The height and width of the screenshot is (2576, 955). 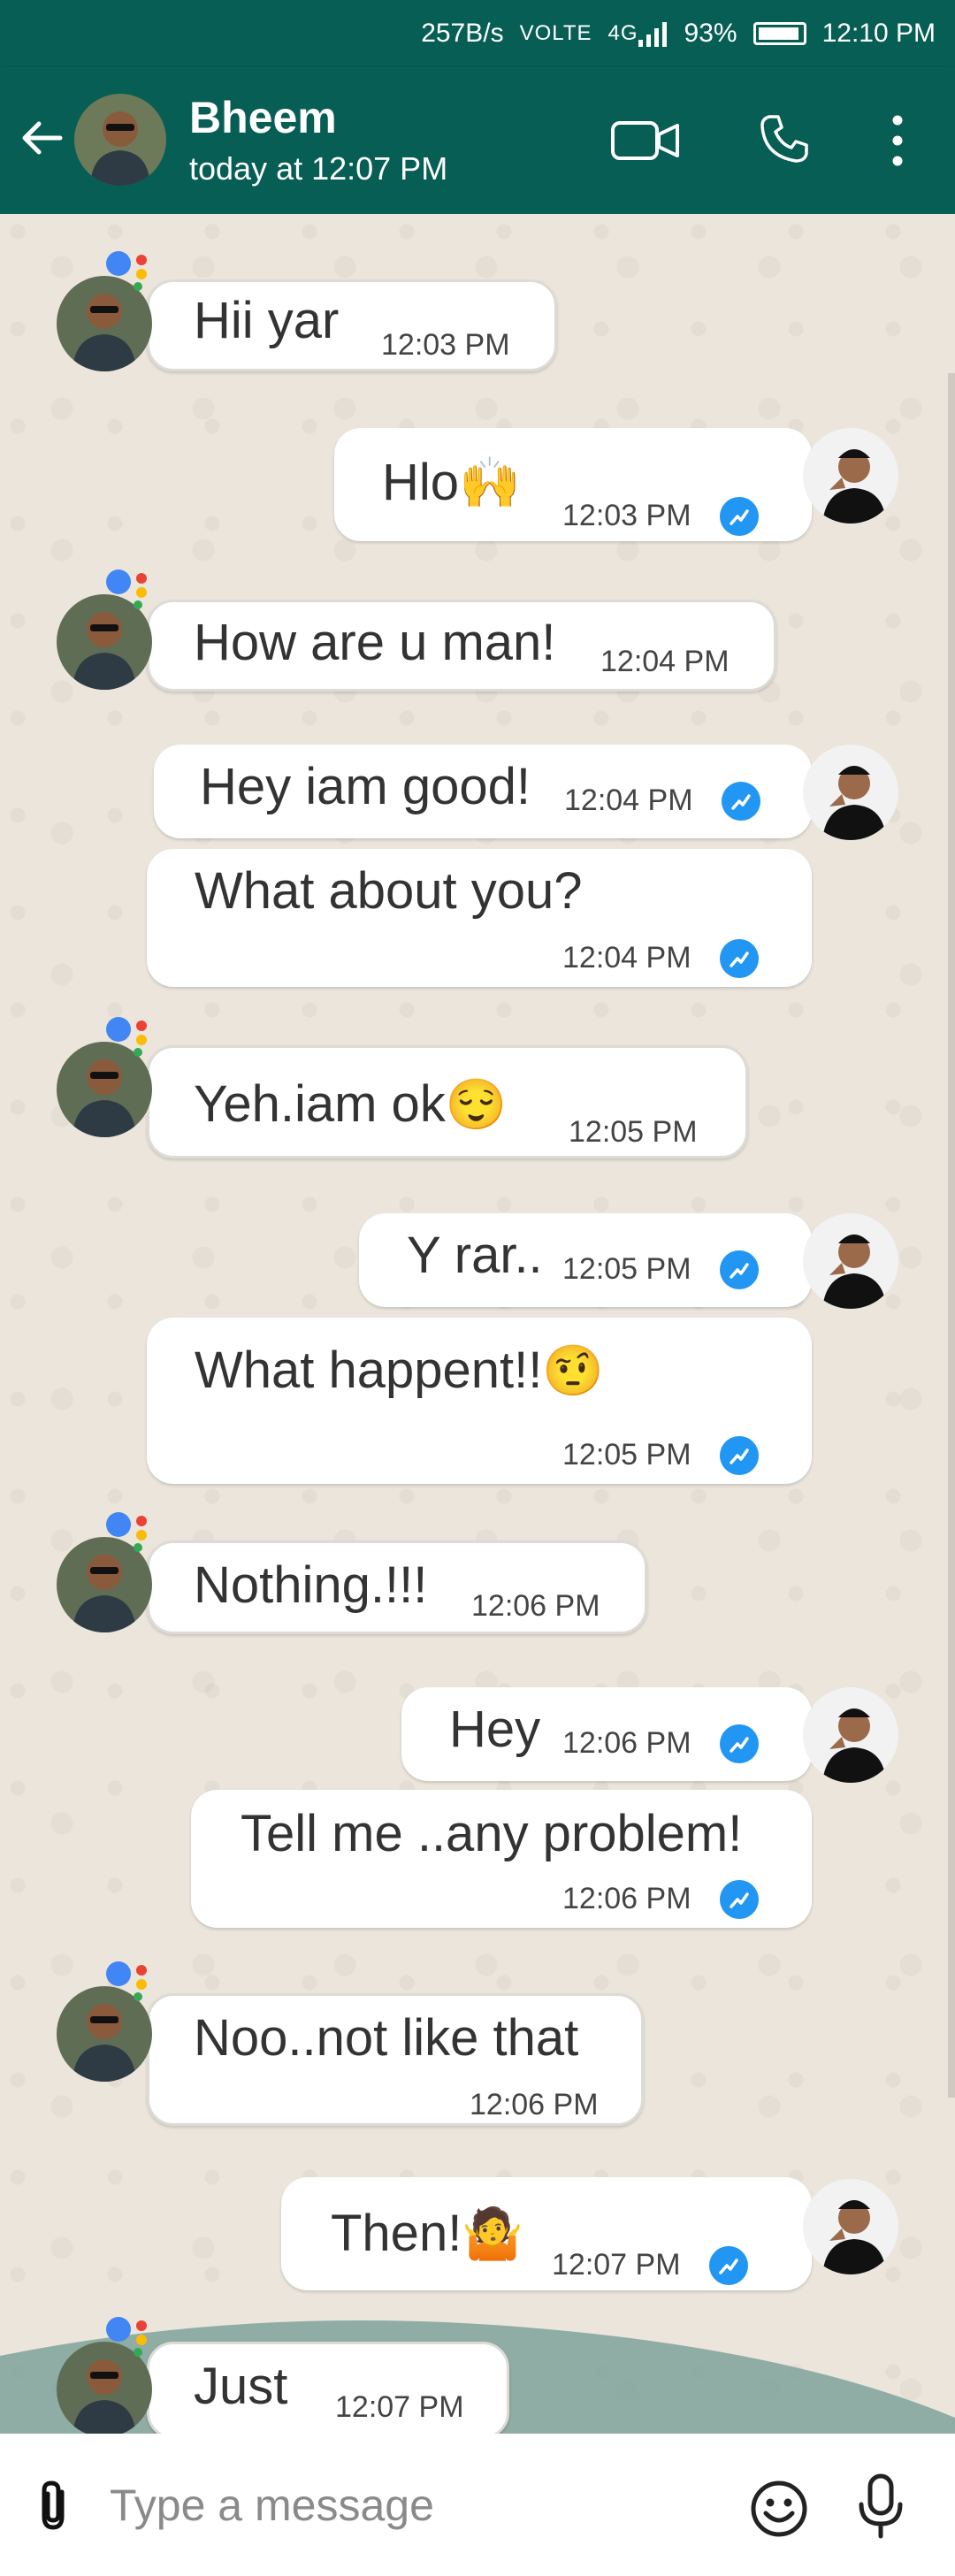 What do you see at coordinates (495, 1729) in the screenshot?
I see `message-text: Hey` at bounding box center [495, 1729].